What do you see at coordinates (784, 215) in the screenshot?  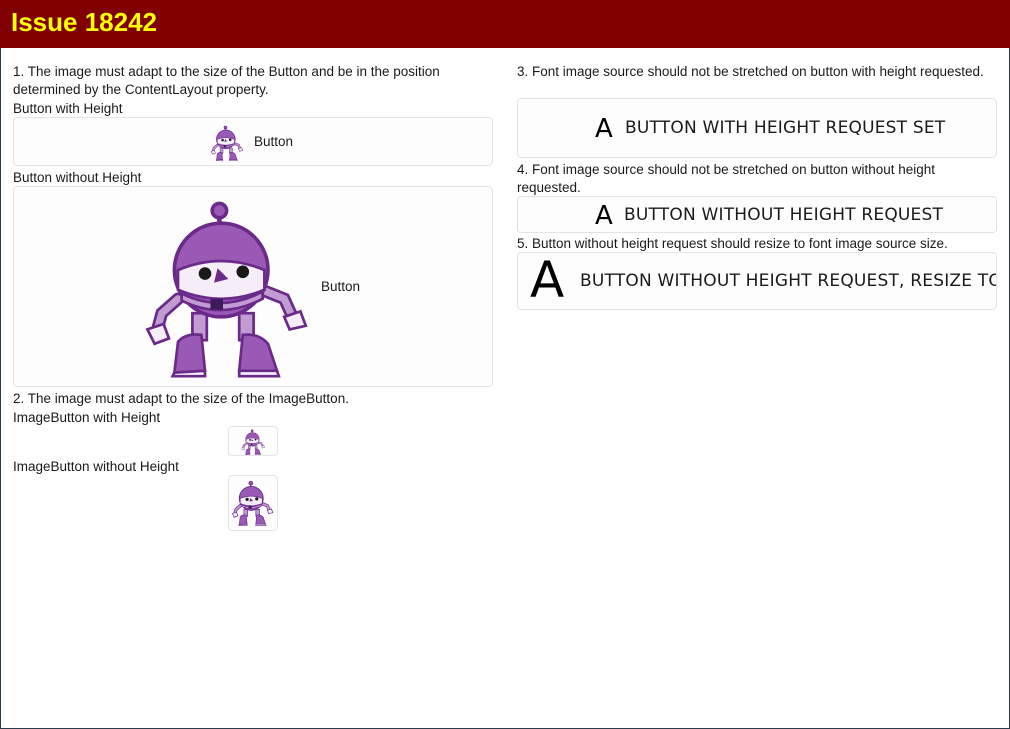 I see `button-label: BUTTON WITHOUT HEIGHT REQUEST` at bounding box center [784, 215].